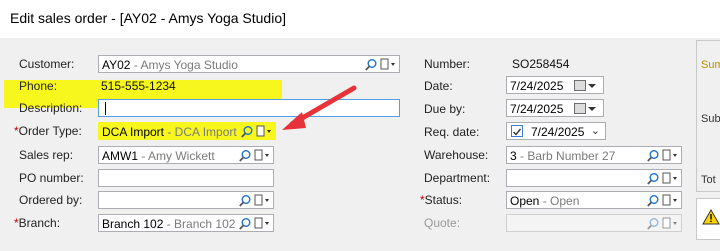 This screenshot has width=720, height=251. Describe the element at coordinates (47, 64) in the screenshot. I see `customer-label: Customer:` at that location.